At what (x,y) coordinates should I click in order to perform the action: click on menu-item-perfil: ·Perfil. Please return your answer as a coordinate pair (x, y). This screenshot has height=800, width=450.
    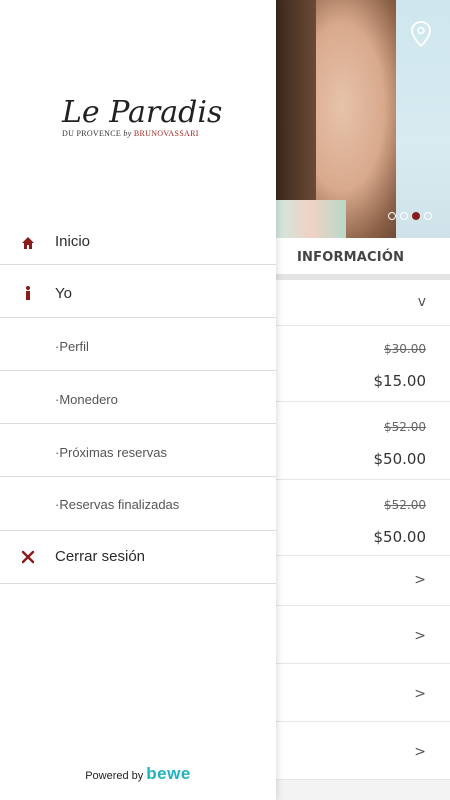
    Looking at the image, I should click on (138, 344).